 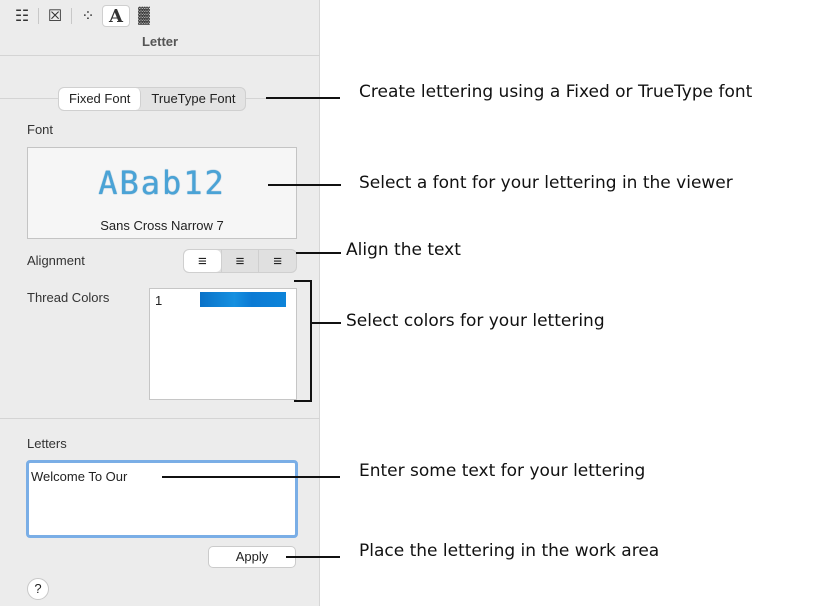 I want to click on align-center-icon: ≡, so click(x=239, y=261).